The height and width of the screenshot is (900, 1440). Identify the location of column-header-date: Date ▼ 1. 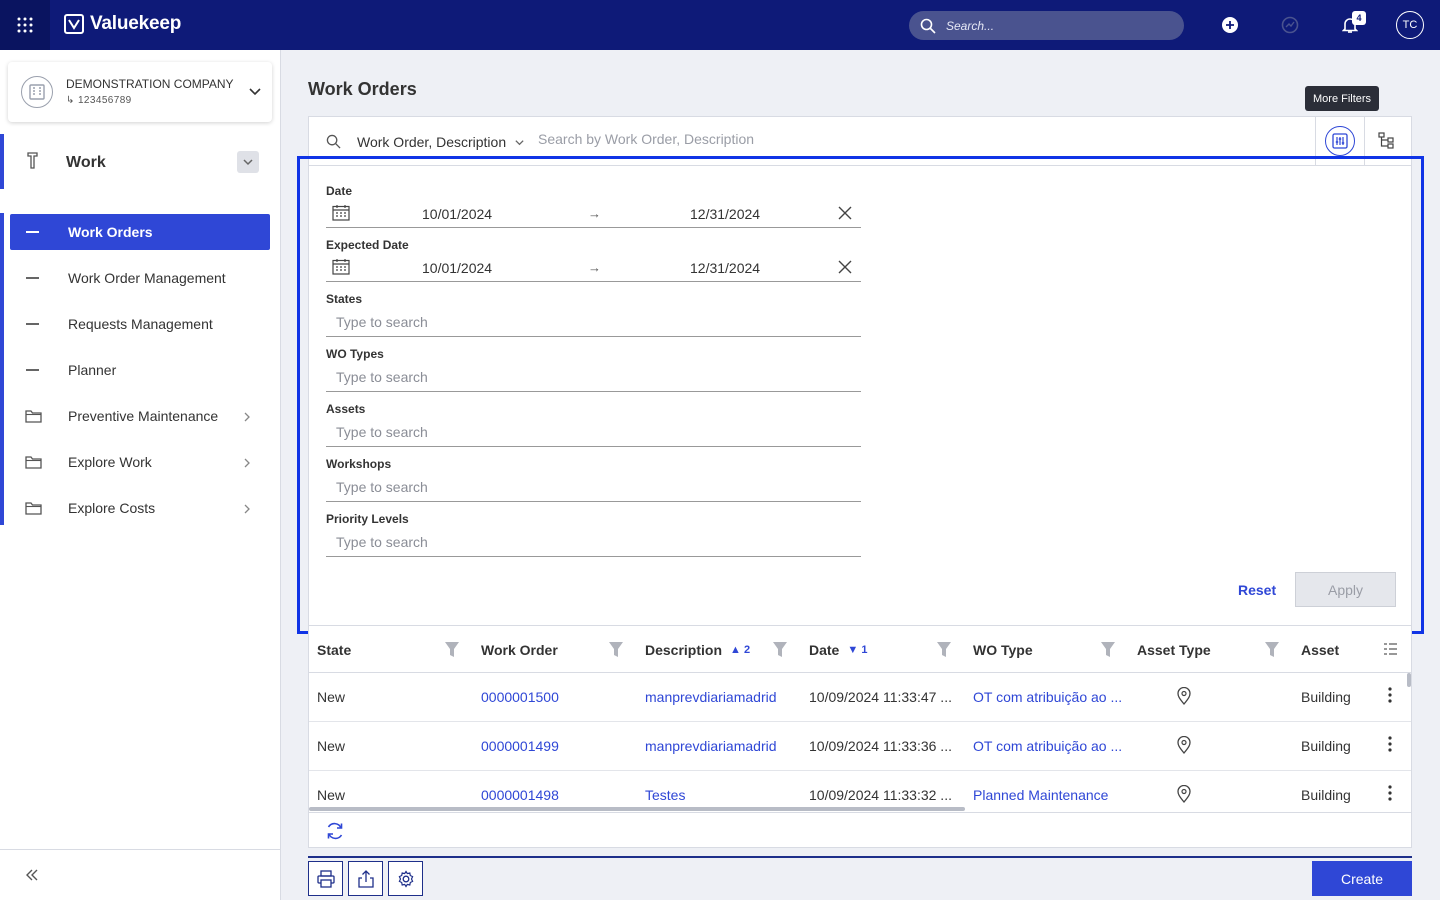
(838, 649).